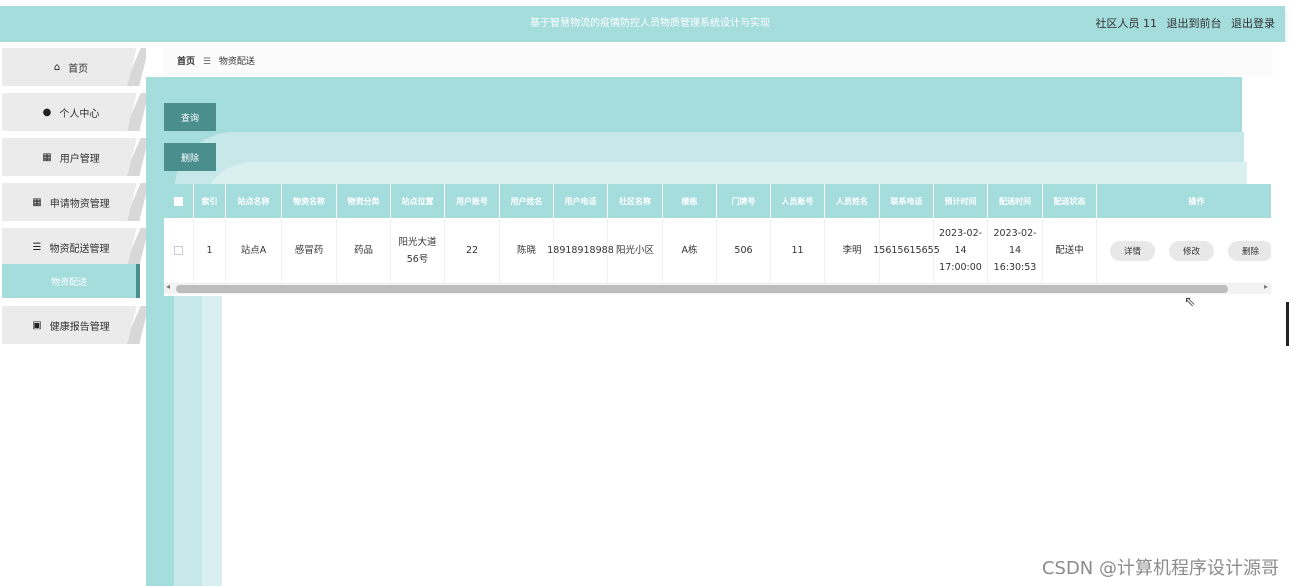 This screenshot has height=586, width=1293. I want to click on table-cell: 药品, so click(364, 250).